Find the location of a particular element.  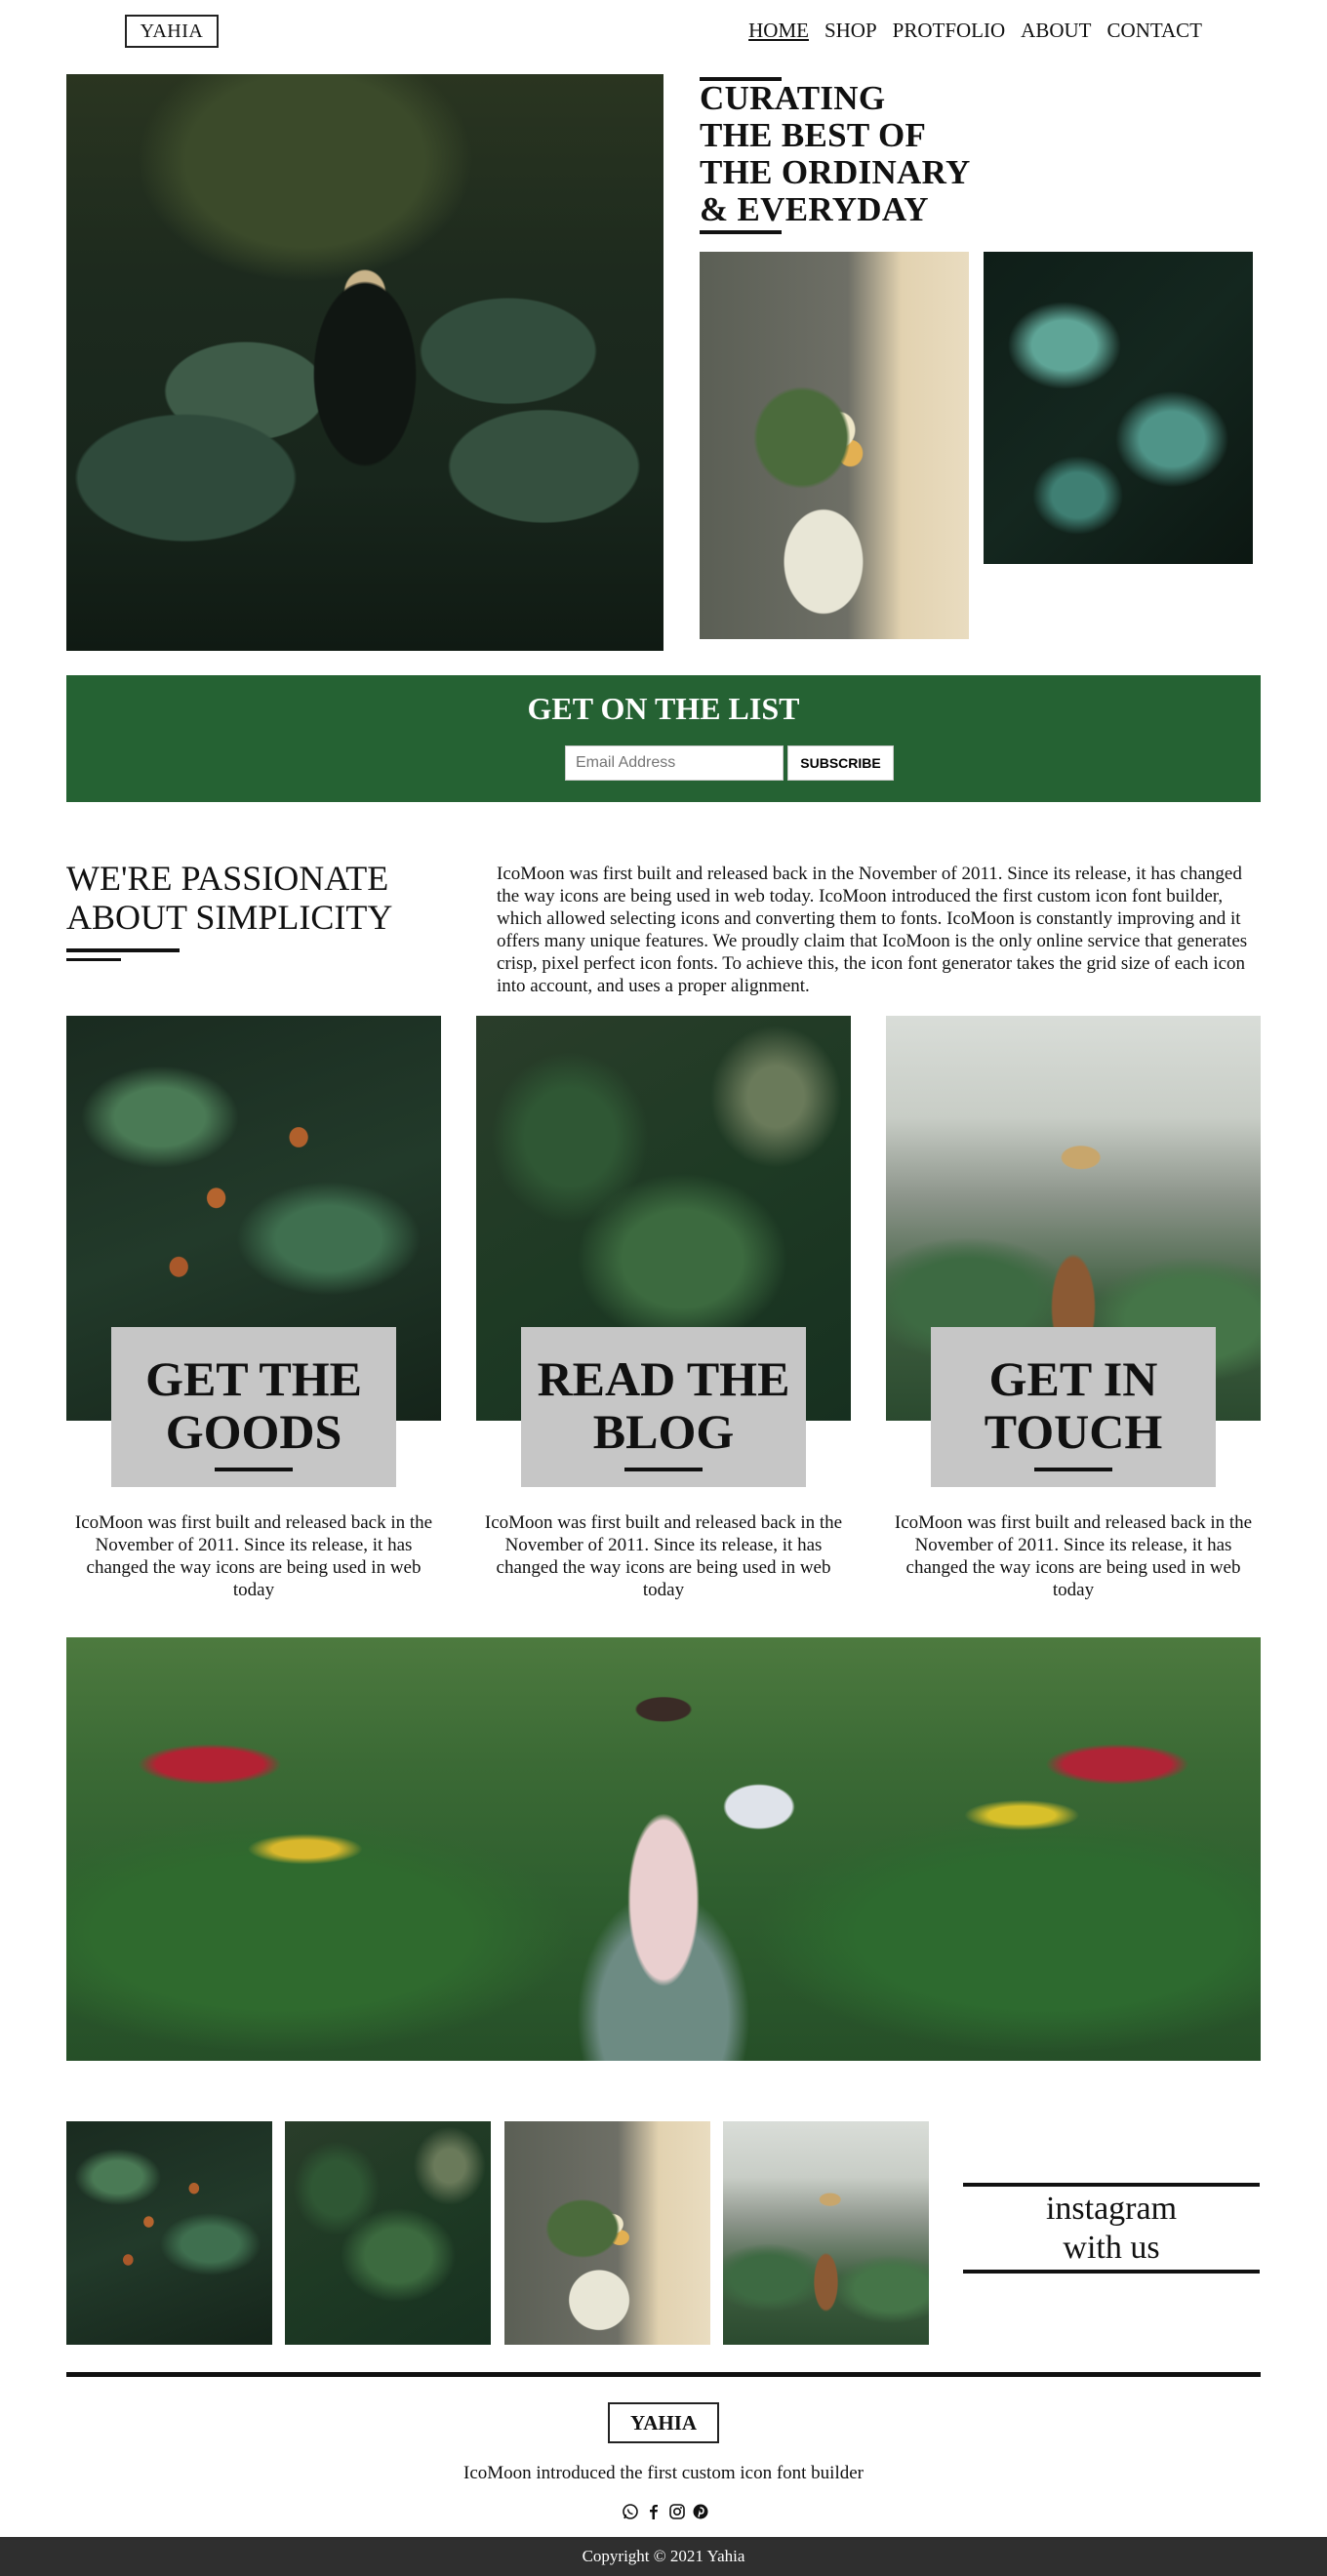

greenhouse-banner-photo is located at coordinates (663, 1849).